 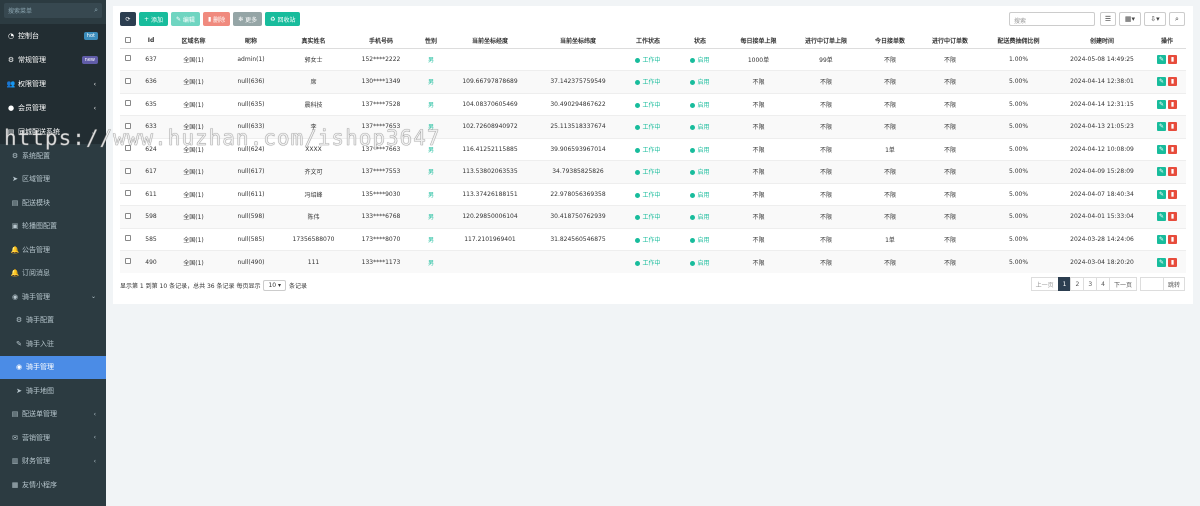 I want to click on table-search-input: 搜索, so click(x=1052, y=19).